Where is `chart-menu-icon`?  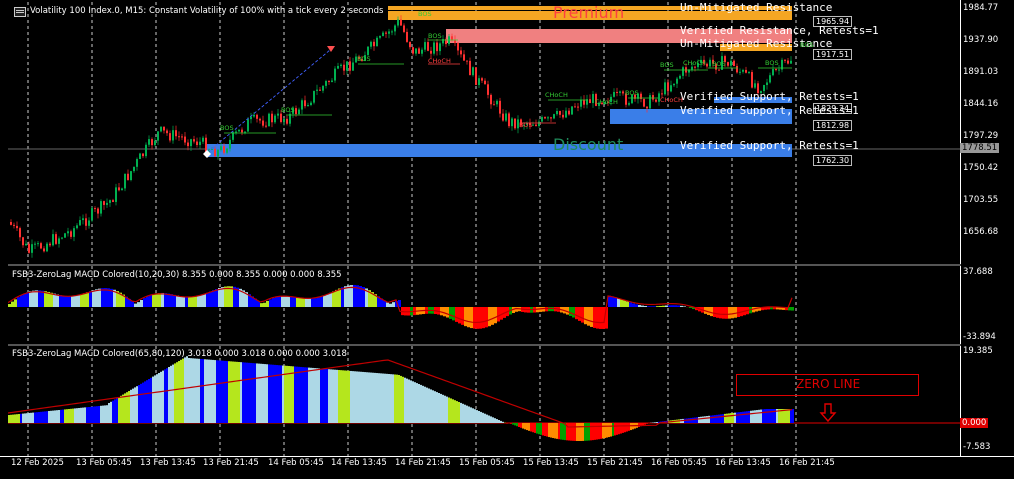 chart-menu-icon is located at coordinates (20, 12).